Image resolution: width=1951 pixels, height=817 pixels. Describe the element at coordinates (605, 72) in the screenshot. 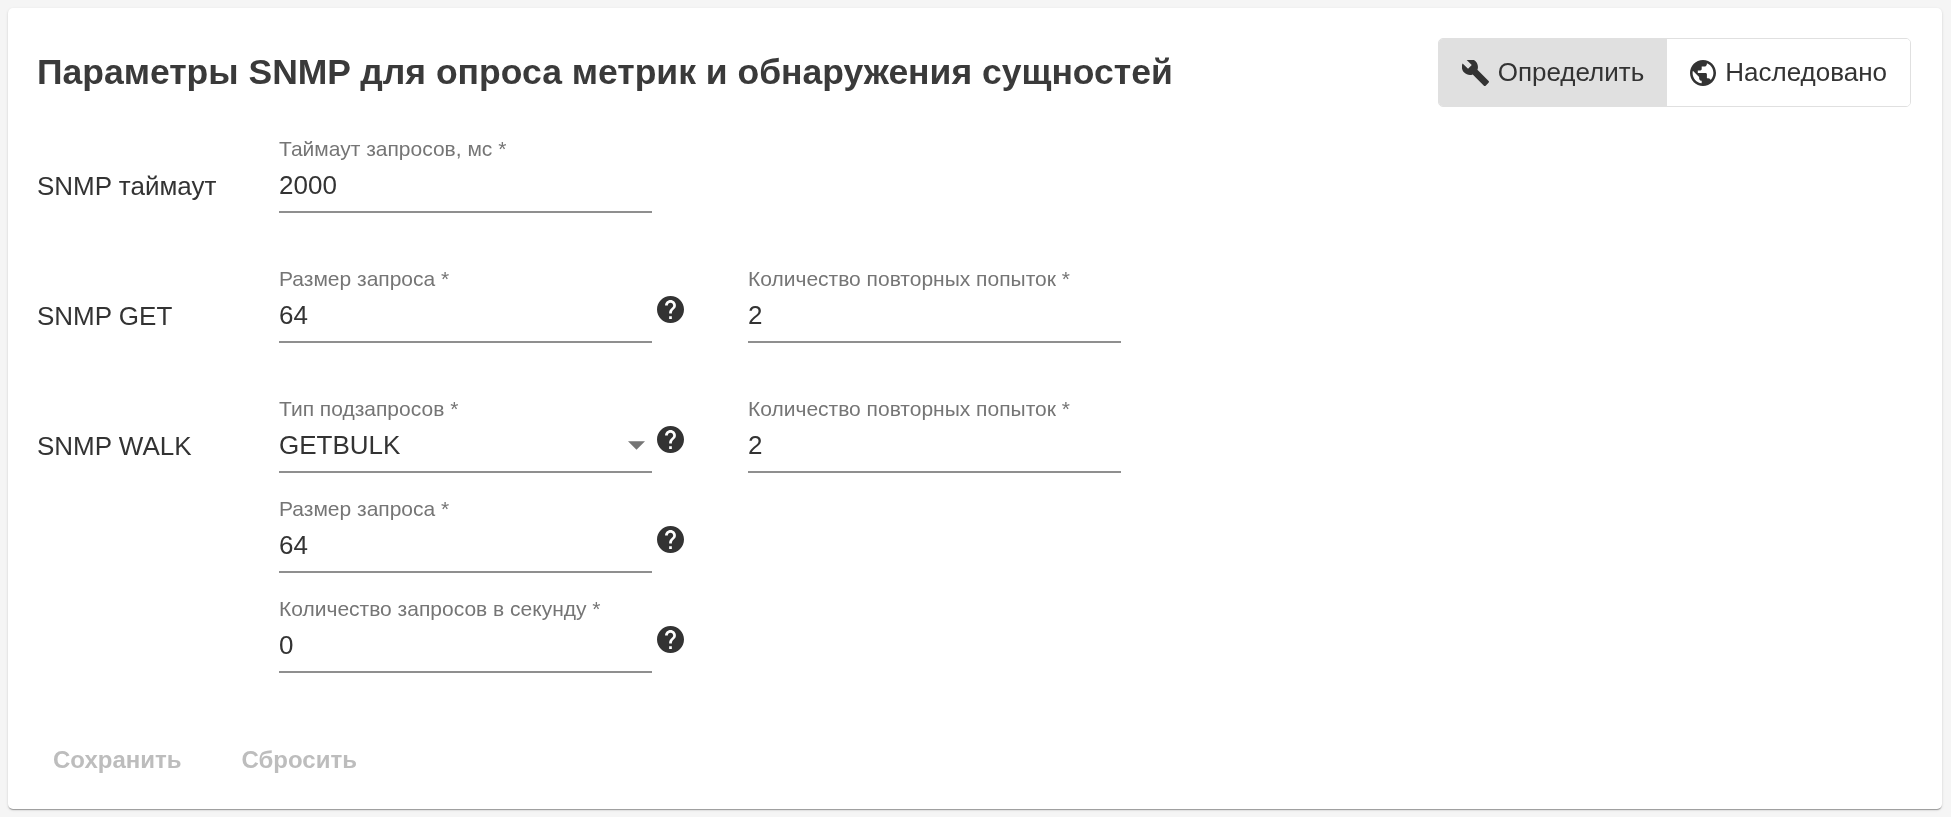

I see `card-title: Параметры SNMP для опроса метрик и обнаружения сущностей` at that location.